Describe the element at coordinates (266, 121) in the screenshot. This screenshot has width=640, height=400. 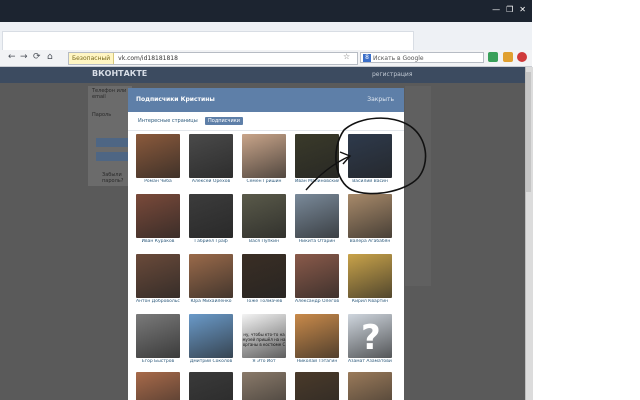
I see `modal-tabs: Интересные страницы Подписчики` at that location.